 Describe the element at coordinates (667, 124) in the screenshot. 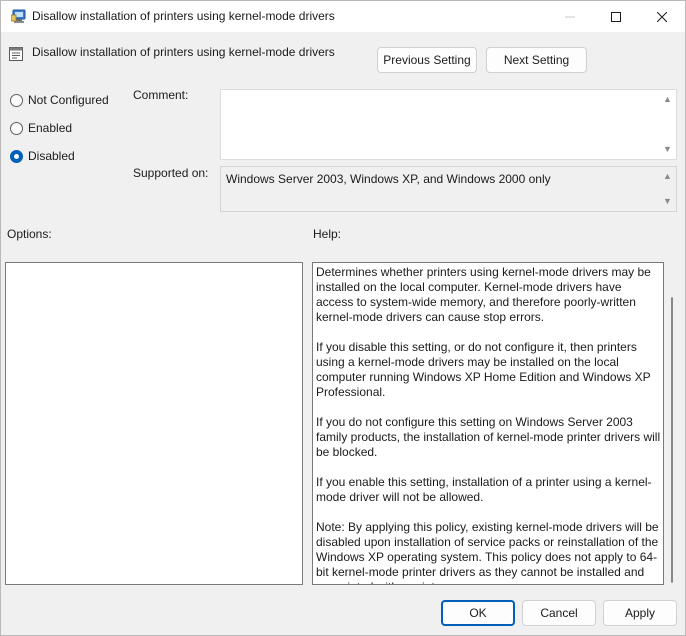

I see `comment-scrollbar: ▲ ▼` at that location.